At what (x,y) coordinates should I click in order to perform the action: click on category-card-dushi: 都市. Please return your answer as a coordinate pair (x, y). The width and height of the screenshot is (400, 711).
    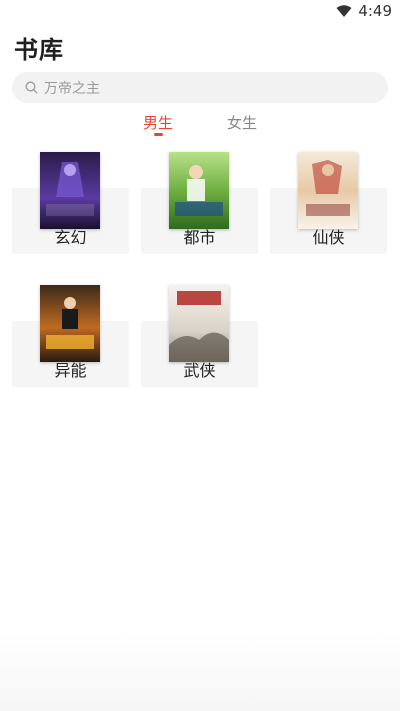
    Looking at the image, I should click on (199, 203).